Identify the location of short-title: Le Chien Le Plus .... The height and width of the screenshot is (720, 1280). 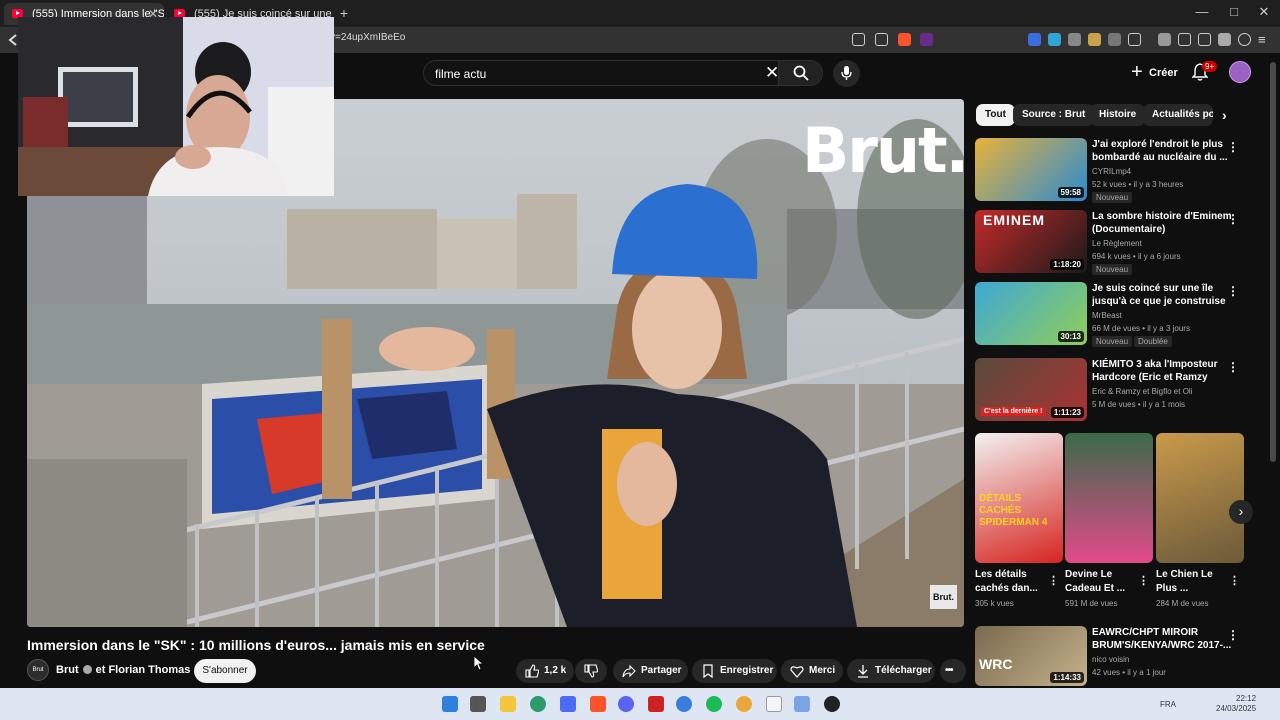
(1193, 582).